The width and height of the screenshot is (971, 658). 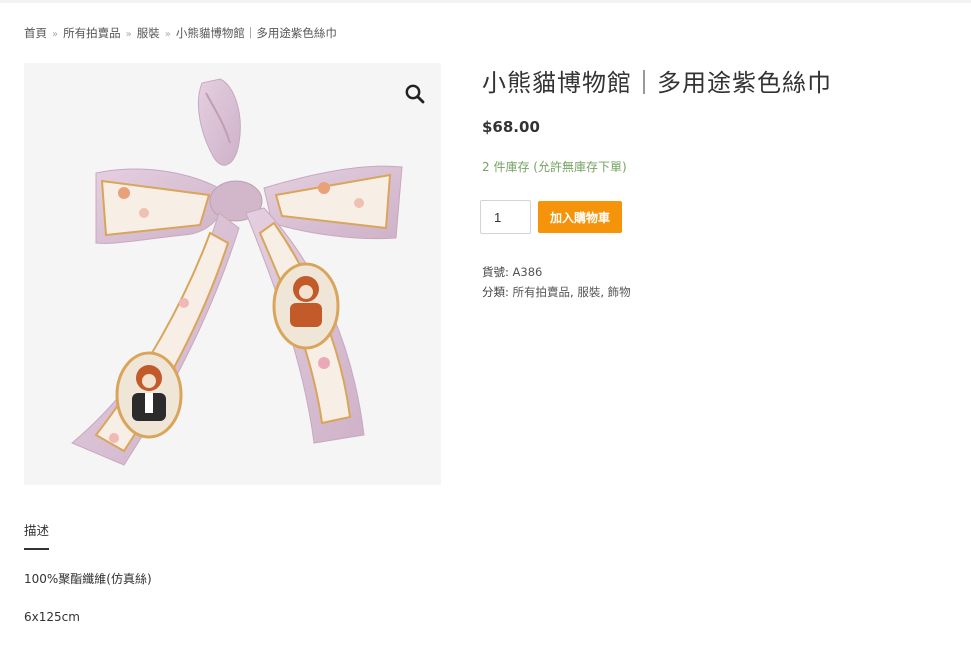 What do you see at coordinates (542, 292) in the screenshot?
I see `category-link-all-auctions: 所有拍賣品` at bounding box center [542, 292].